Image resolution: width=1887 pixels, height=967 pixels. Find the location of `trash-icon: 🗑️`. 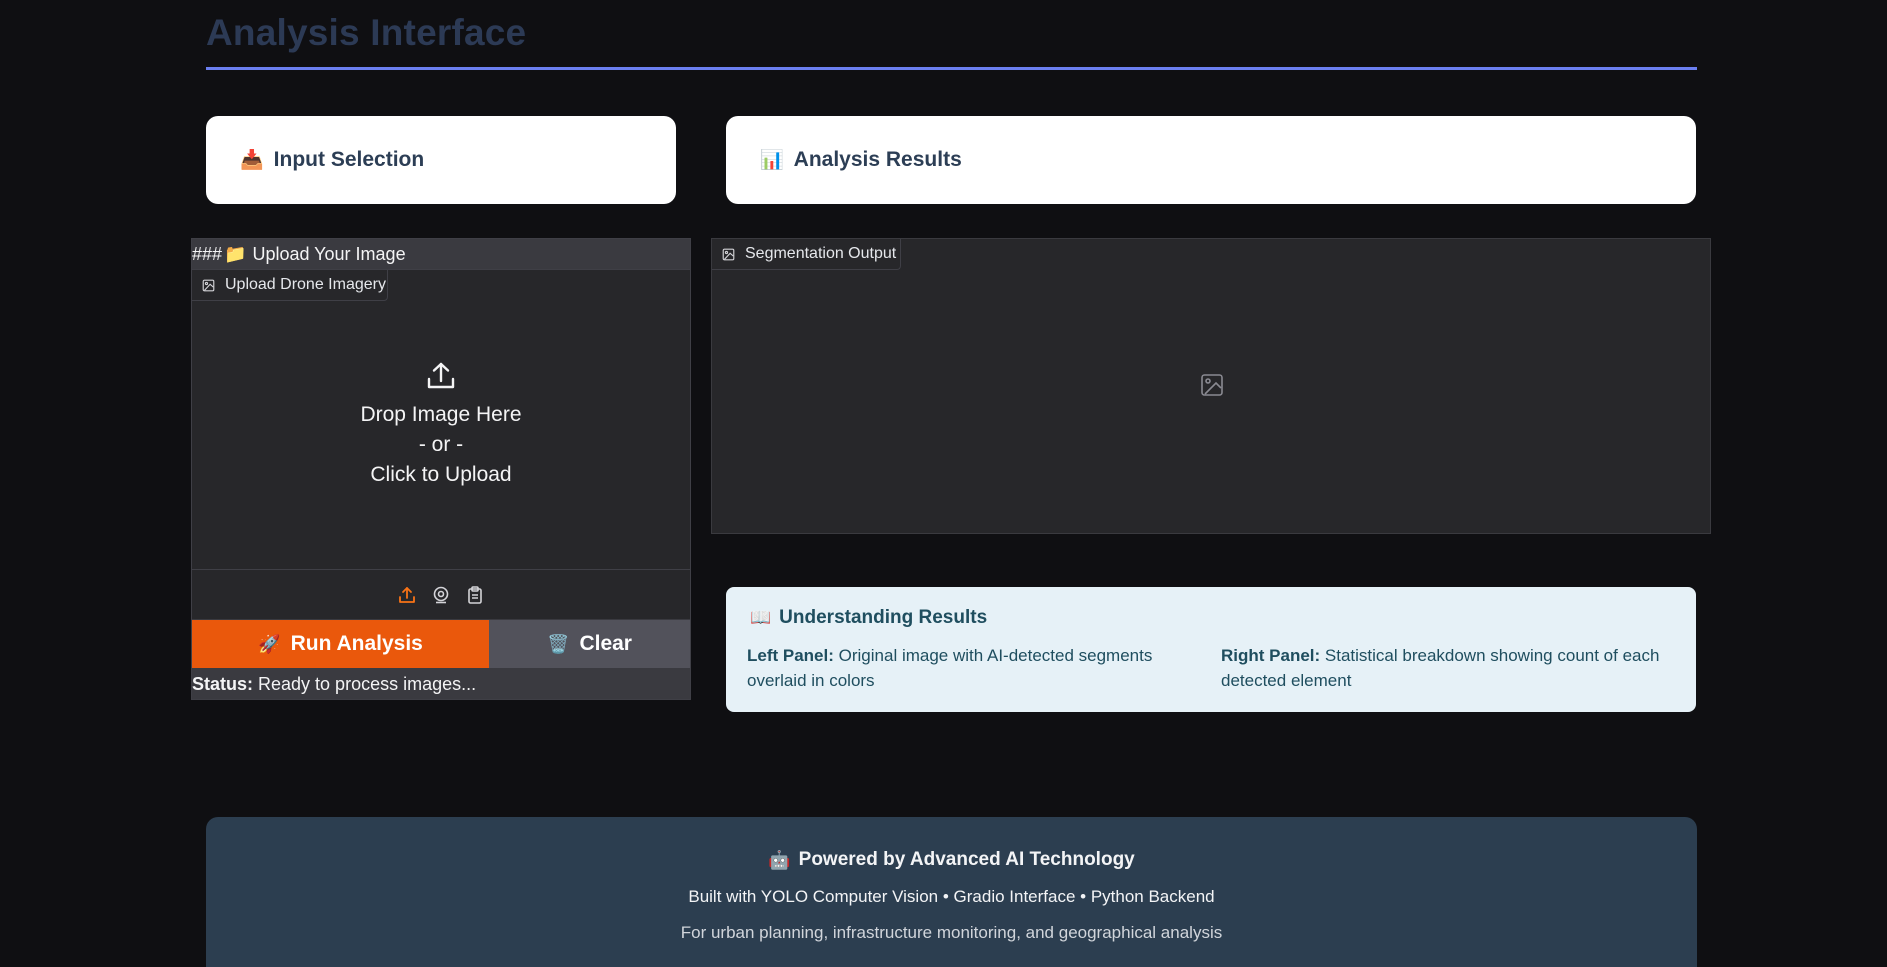

trash-icon: 🗑️ is located at coordinates (558, 643).